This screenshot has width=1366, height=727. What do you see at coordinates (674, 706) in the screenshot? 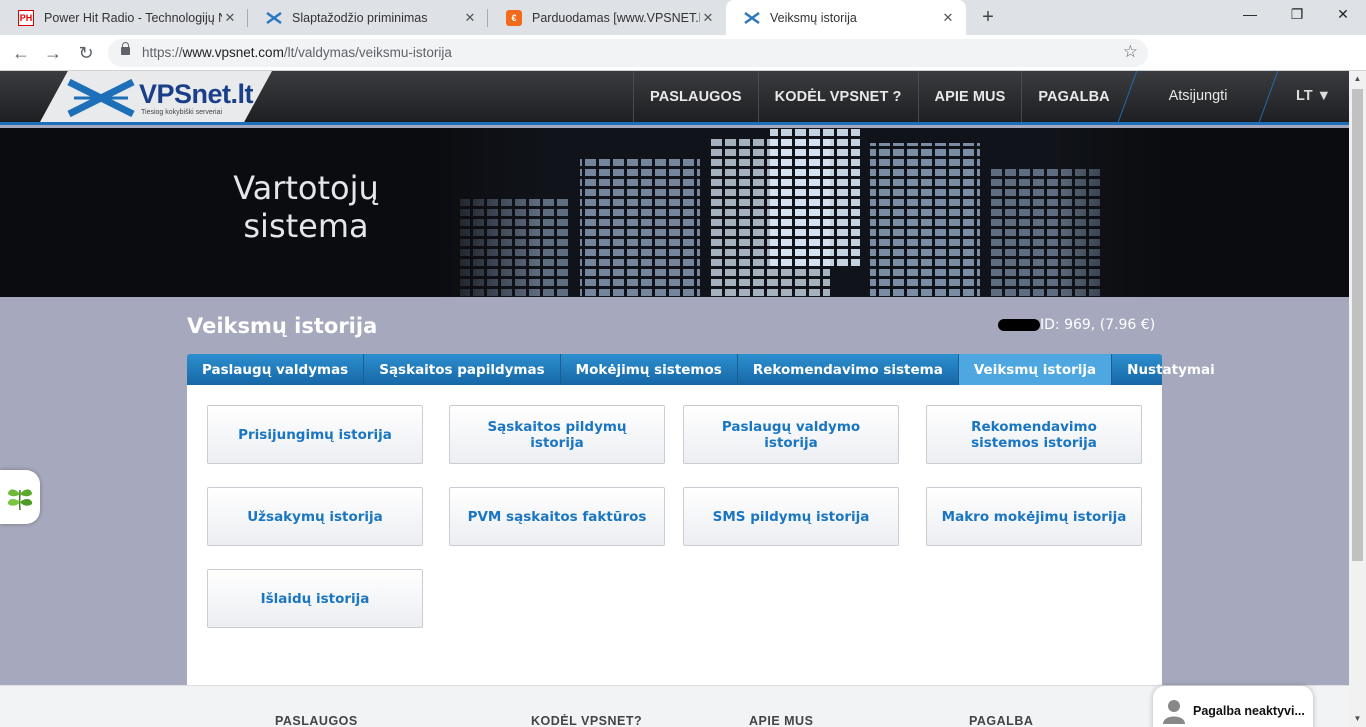
I see `site-footer: PASLAUGOS KODĖL VPSNET? APIE MUS PAGALBA` at bounding box center [674, 706].